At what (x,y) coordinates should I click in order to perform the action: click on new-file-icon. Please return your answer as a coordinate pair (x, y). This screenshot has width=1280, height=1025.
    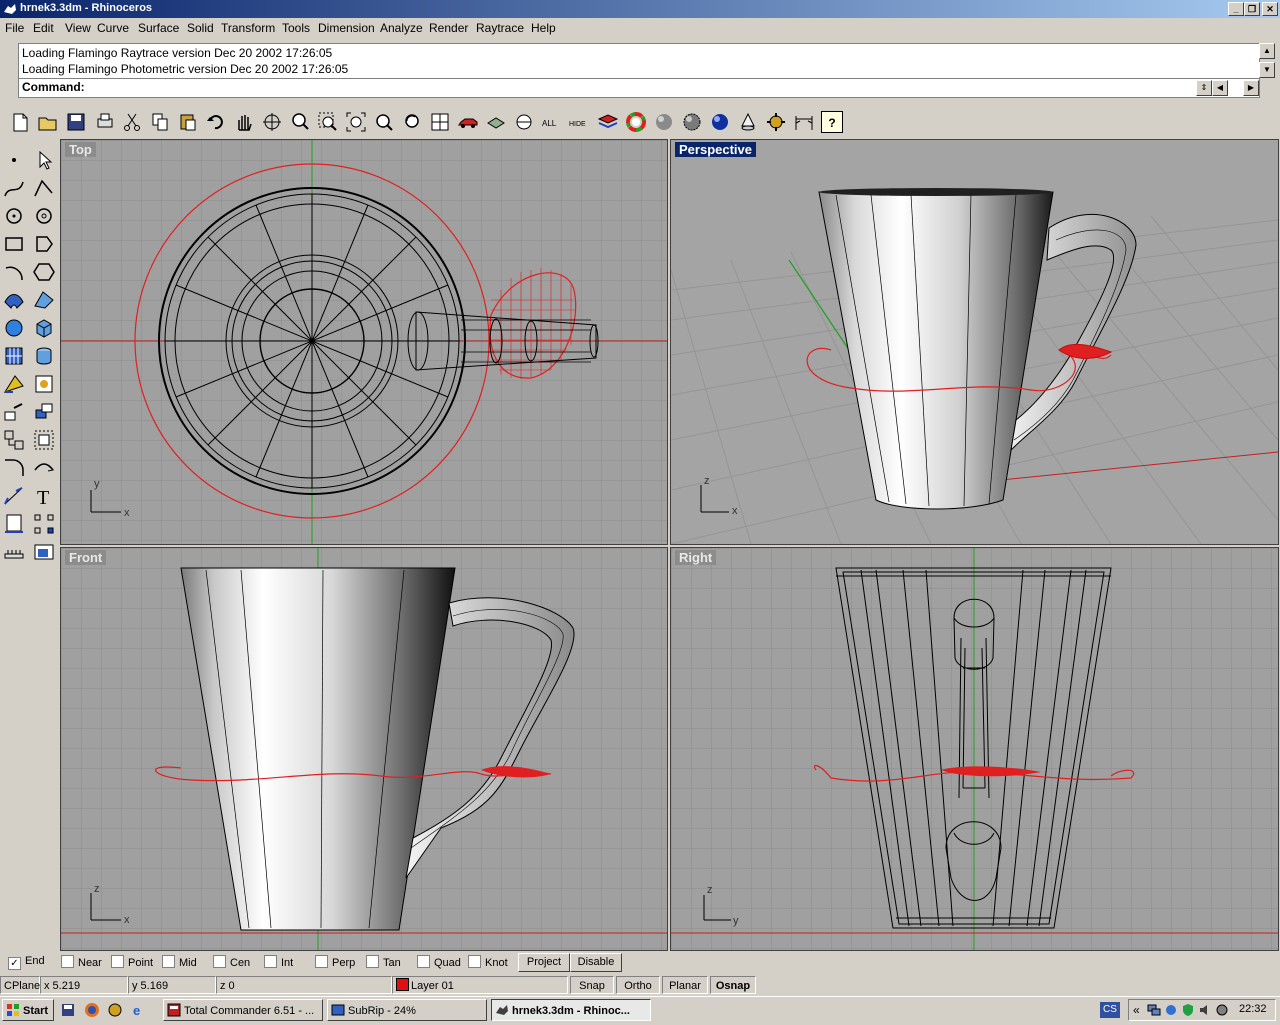
    Looking at the image, I should click on (20, 122).